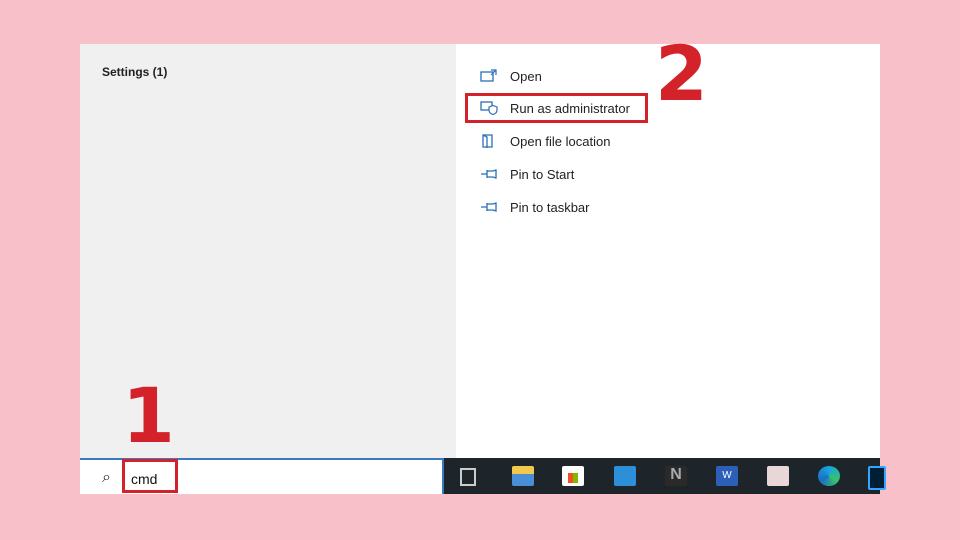  I want to click on menu-item-label: Open, so click(526, 76).